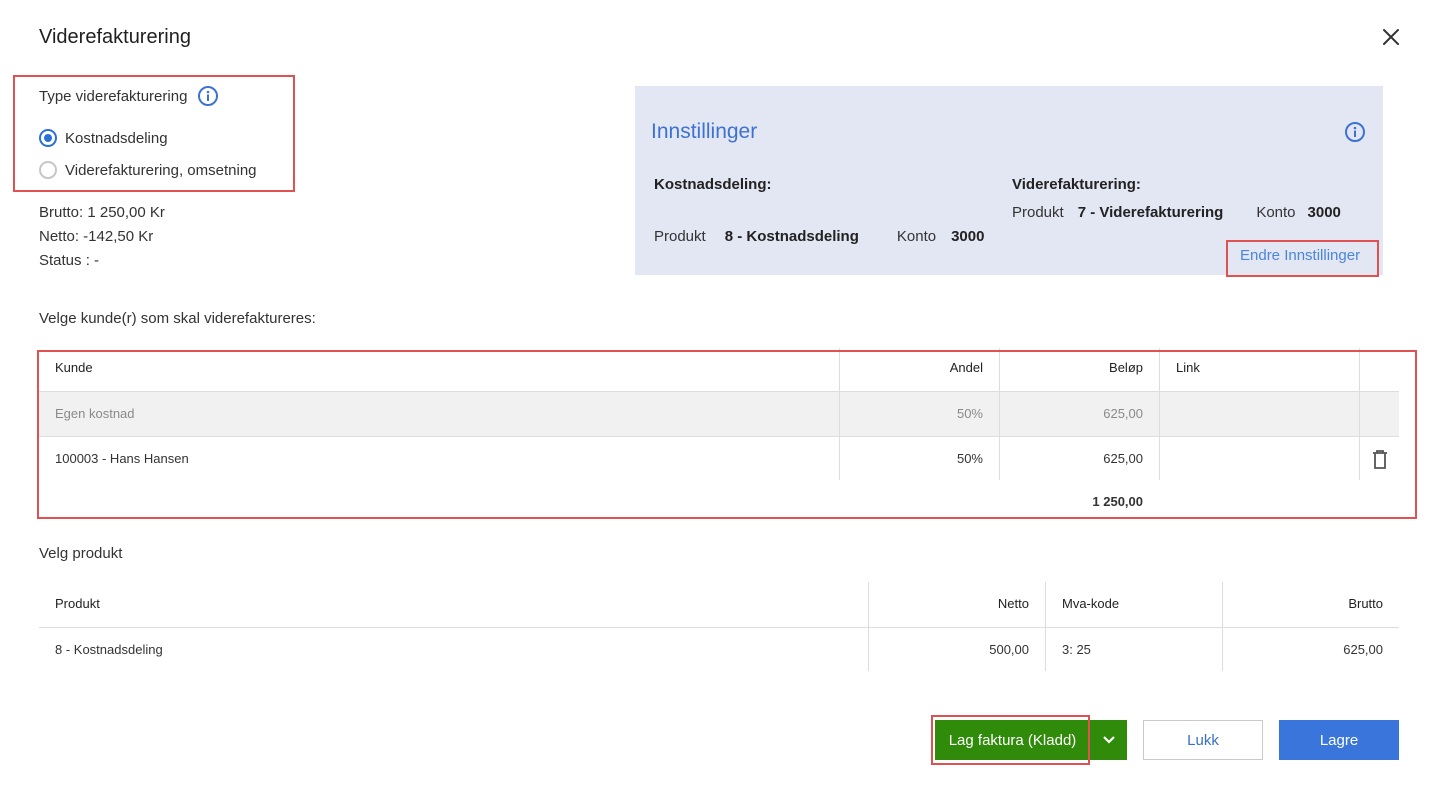  Describe the element at coordinates (96, 236) in the screenshot. I see `netto-summary: Netto: -142,50 Kr` at that location.